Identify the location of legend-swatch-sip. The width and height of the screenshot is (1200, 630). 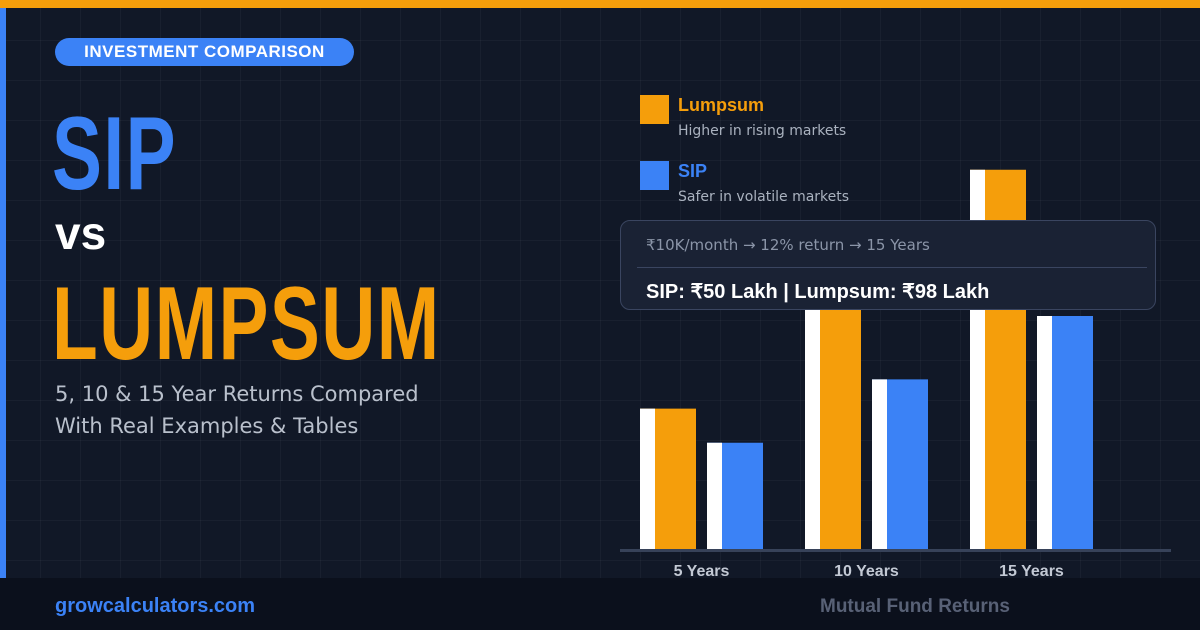
(654, 175).